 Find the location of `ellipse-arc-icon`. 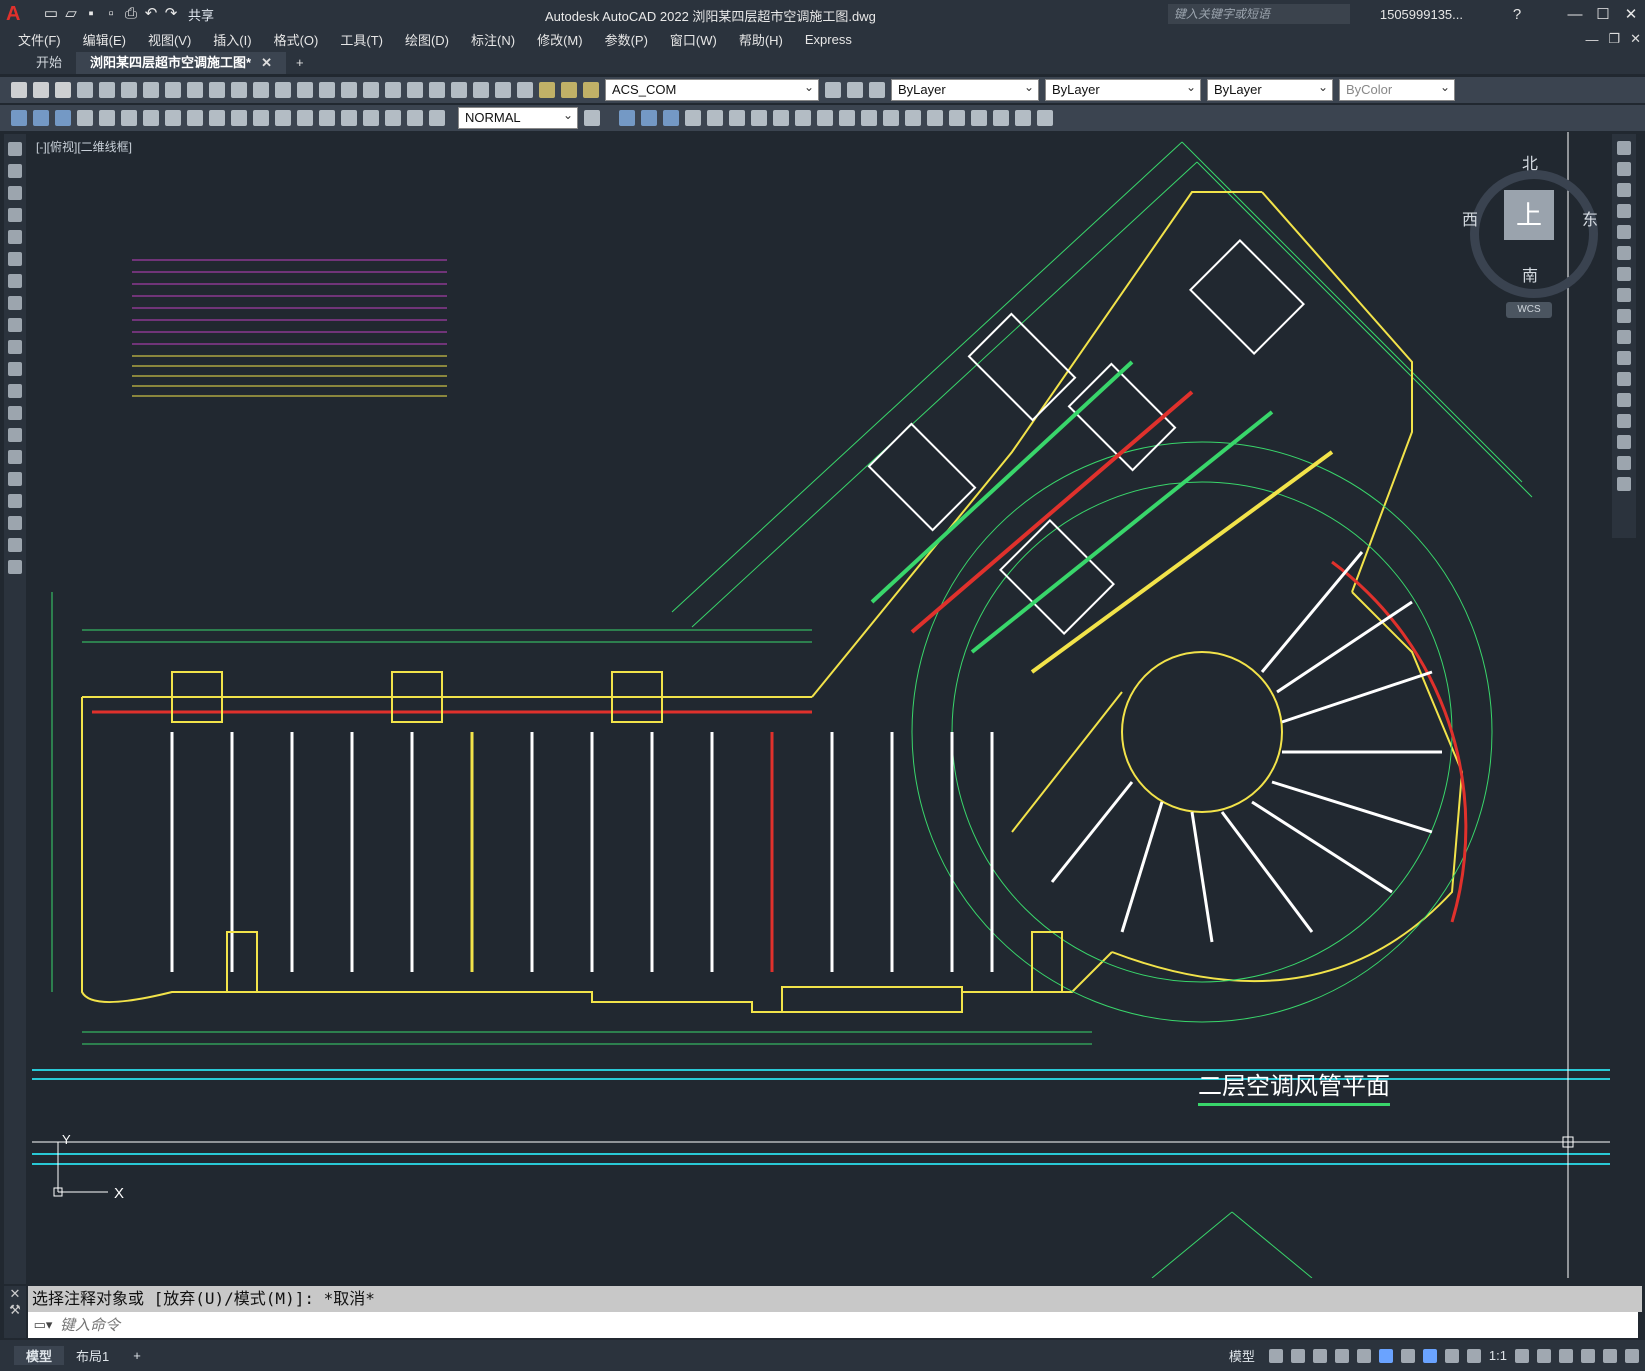

ellipse-arc-icon is located at coordinates (15, 369).